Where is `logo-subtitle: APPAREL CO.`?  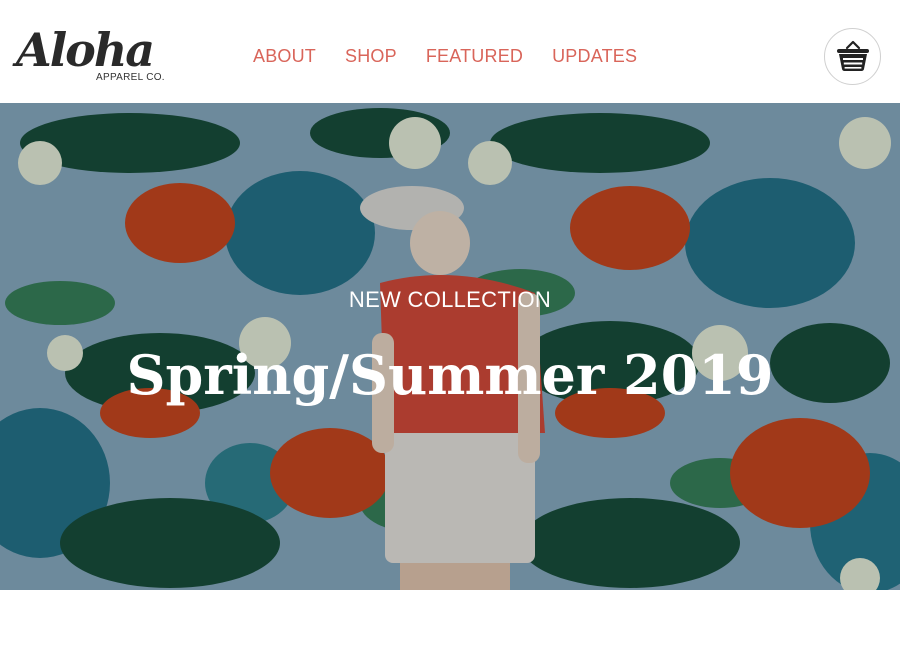
logo-subtitle: APPAREL CO. is located at coordinates (130, 77).